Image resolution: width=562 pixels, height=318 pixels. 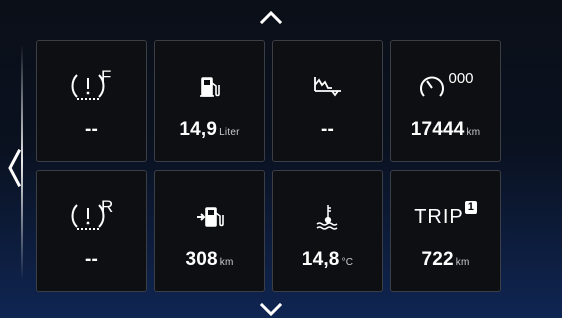 What do you see at coordinates (209, 259) in the screenshot?
I see `range-value: 308 km` at bounding box center [209, 259].